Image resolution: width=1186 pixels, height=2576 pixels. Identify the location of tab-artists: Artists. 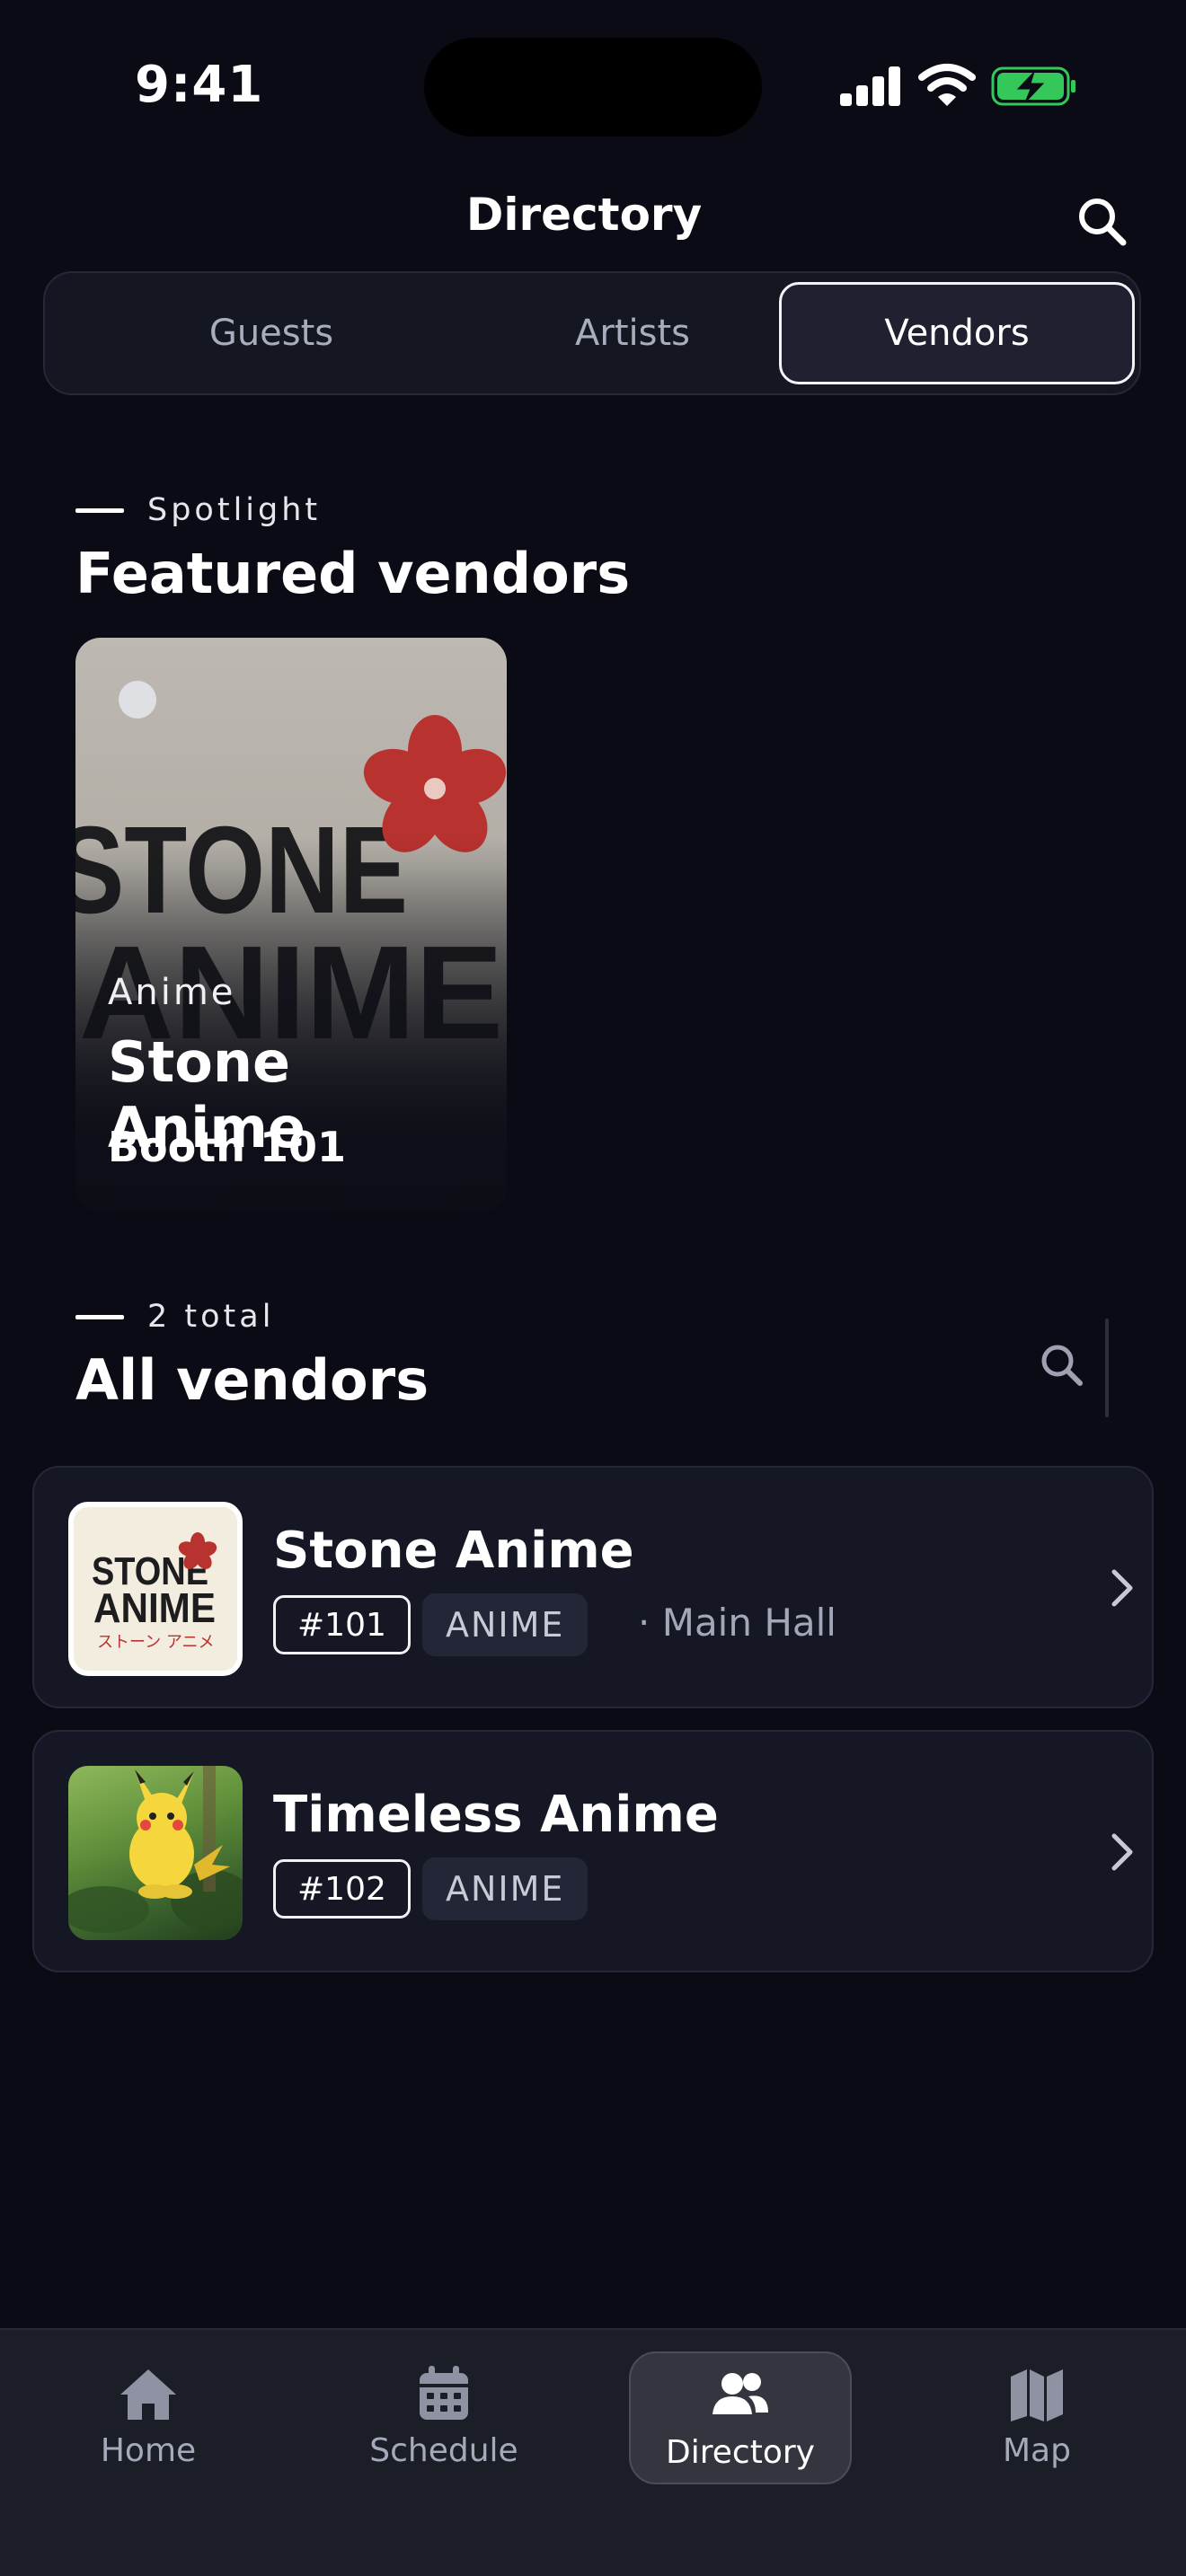
(632, 333).